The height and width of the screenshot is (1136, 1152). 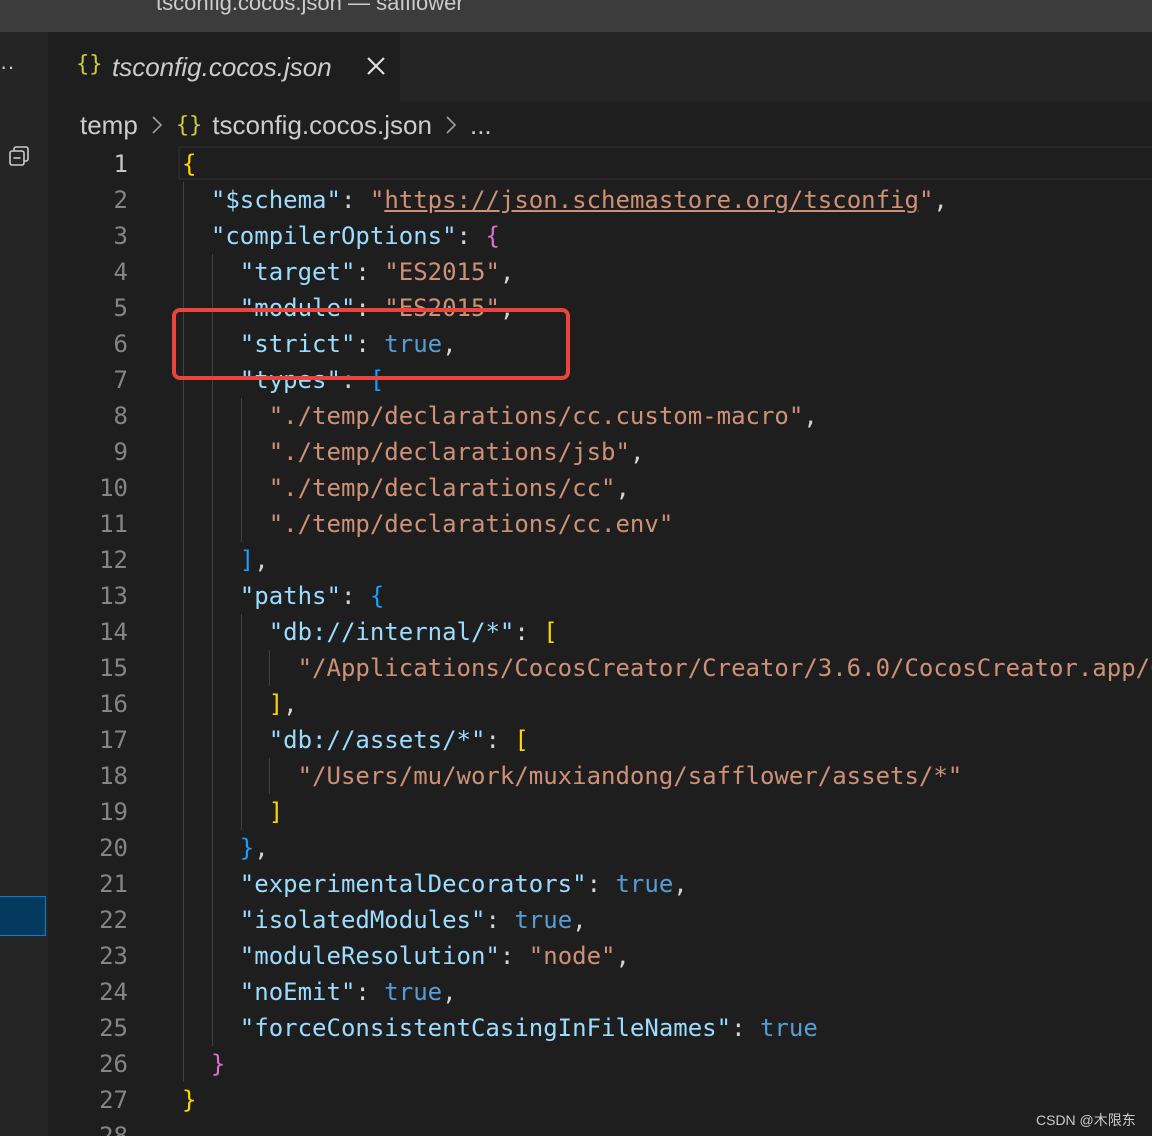 I want to click on code-line: 12 ],, so click(x=600, y=560).